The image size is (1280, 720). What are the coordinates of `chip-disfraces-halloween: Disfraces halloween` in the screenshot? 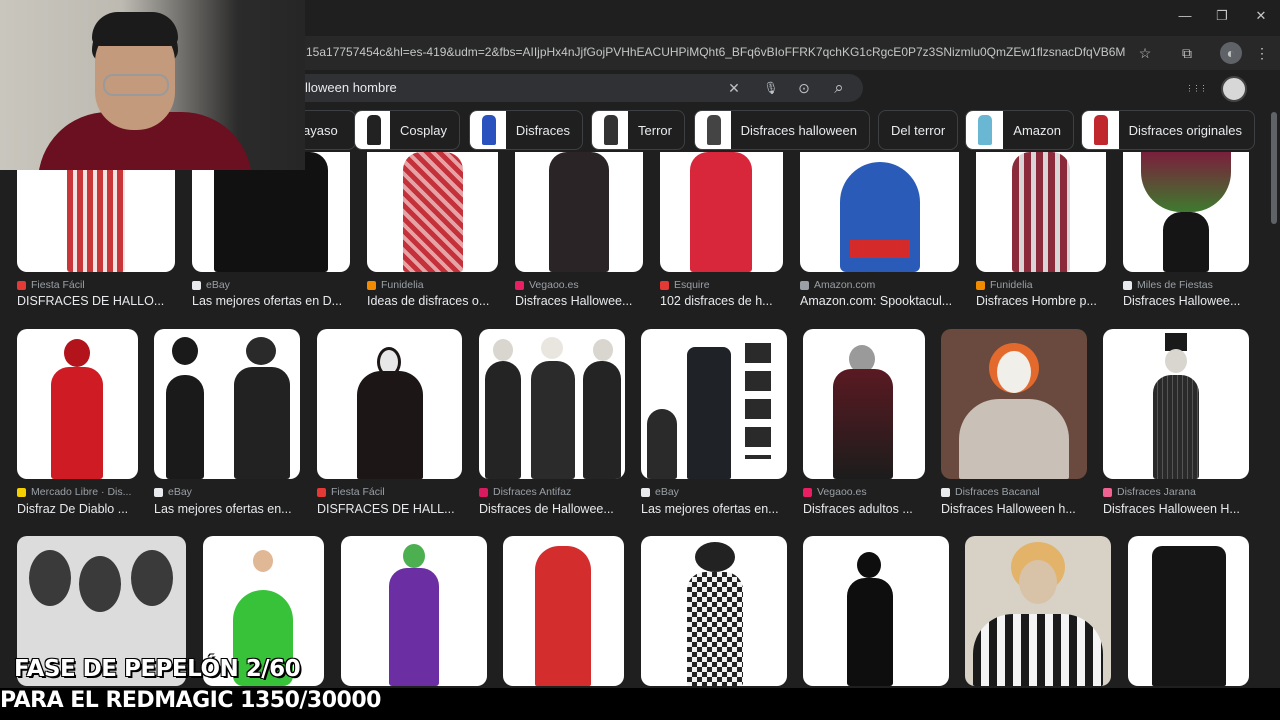 It's located at (782, 130).